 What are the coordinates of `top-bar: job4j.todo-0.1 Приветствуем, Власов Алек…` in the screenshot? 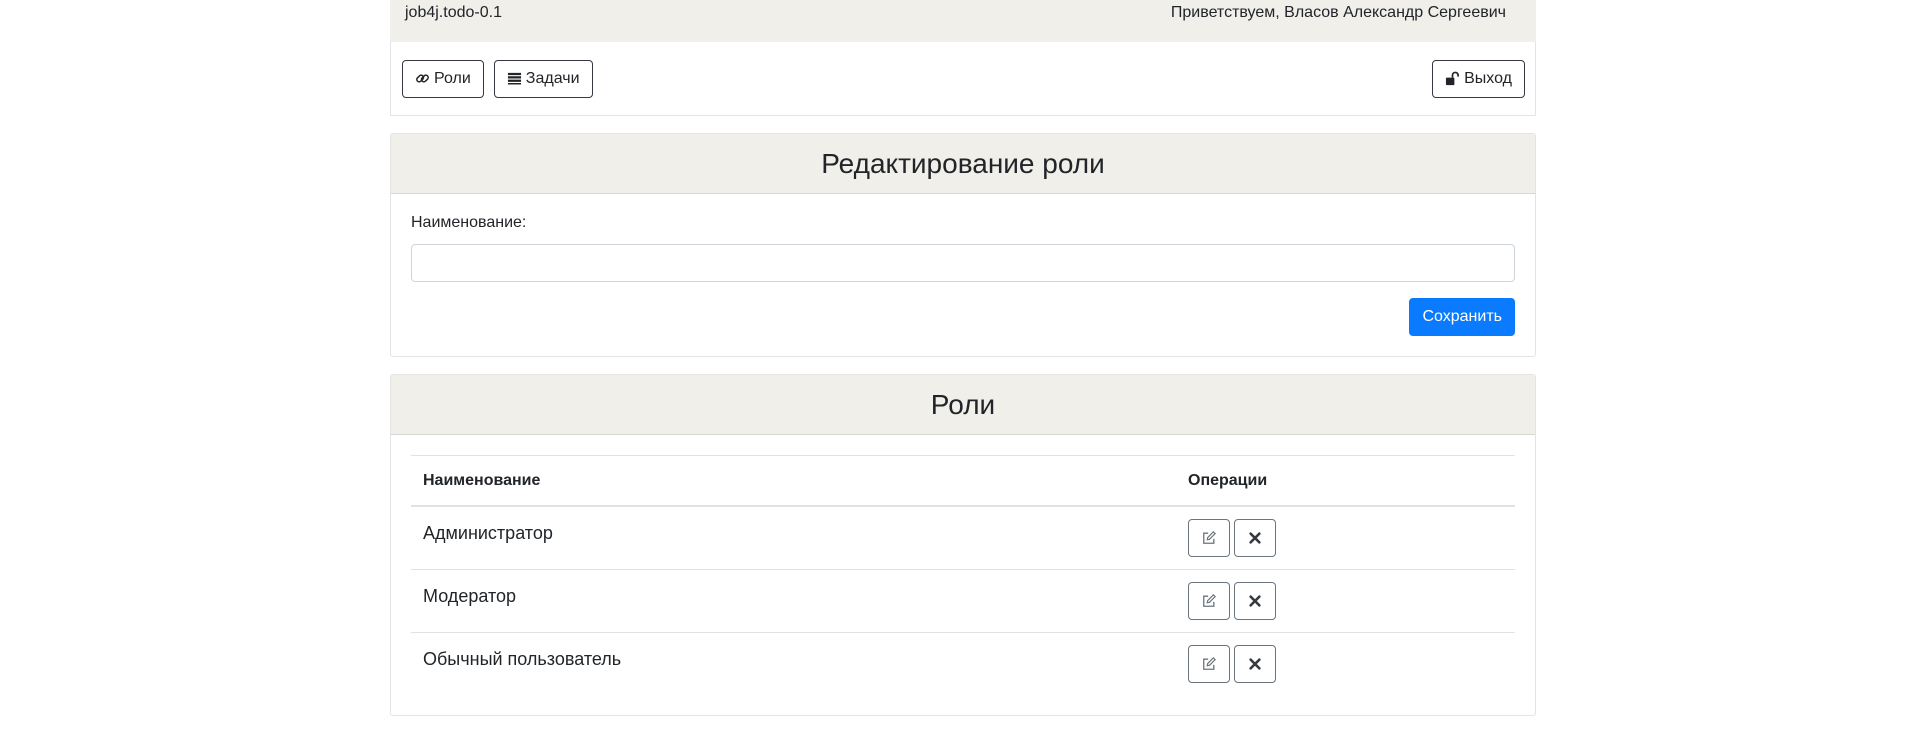 It's located at (963, 21).